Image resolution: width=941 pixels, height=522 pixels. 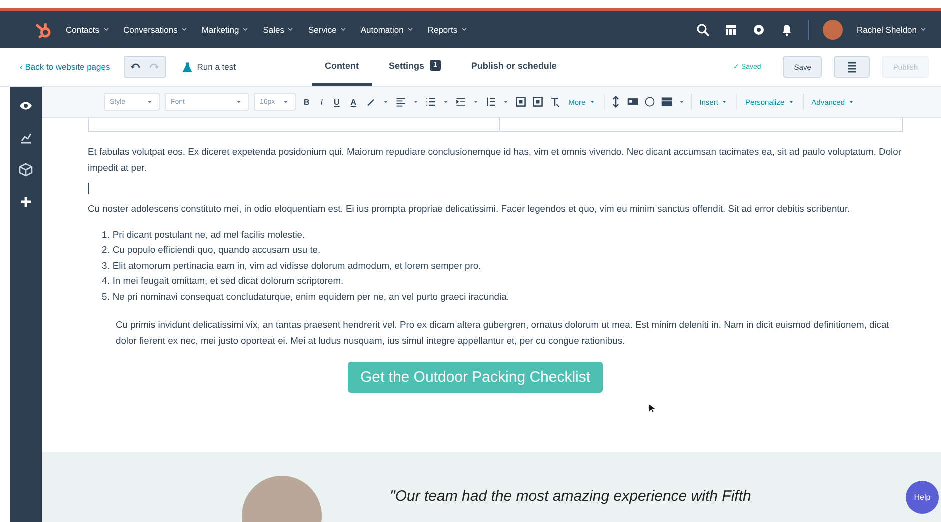 What do you see at coordinates (26, 138) in the screenshot?
I see `chart-icon` at bounding box center [26, 138].